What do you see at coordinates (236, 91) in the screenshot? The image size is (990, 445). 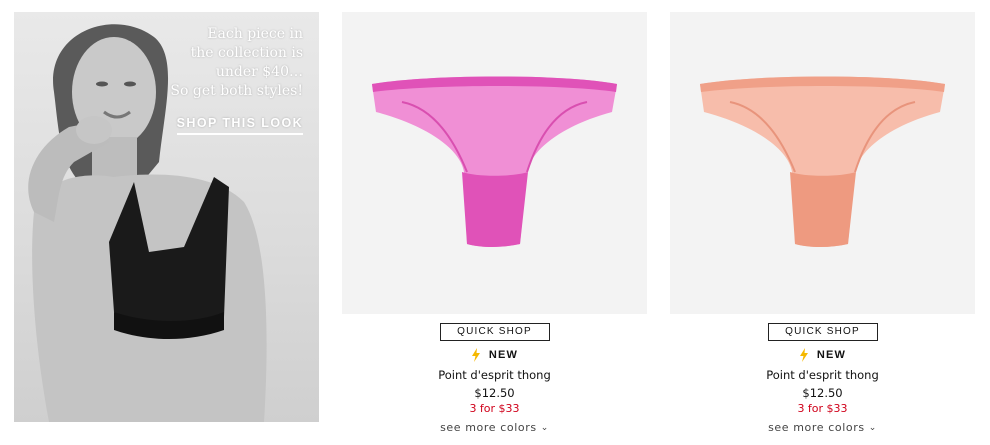 I see `promo-line: So get both styles!` at bounding box center [236, 91].